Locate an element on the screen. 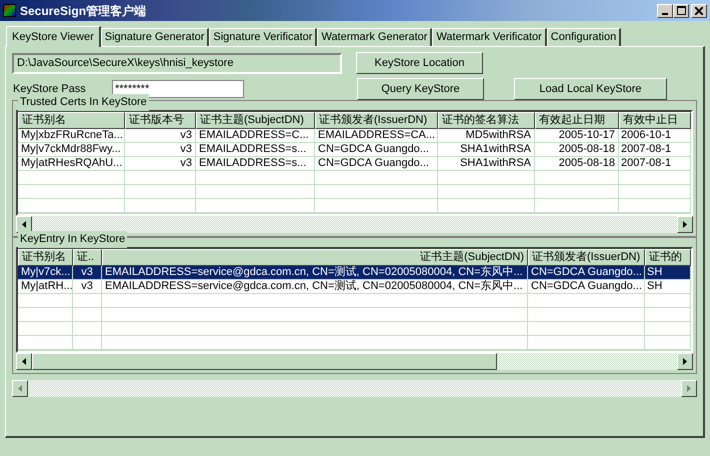 Image resolution: width=710 pixels, height=456 pixels. scrollbar-thumb is located at coordinates (264, 361).